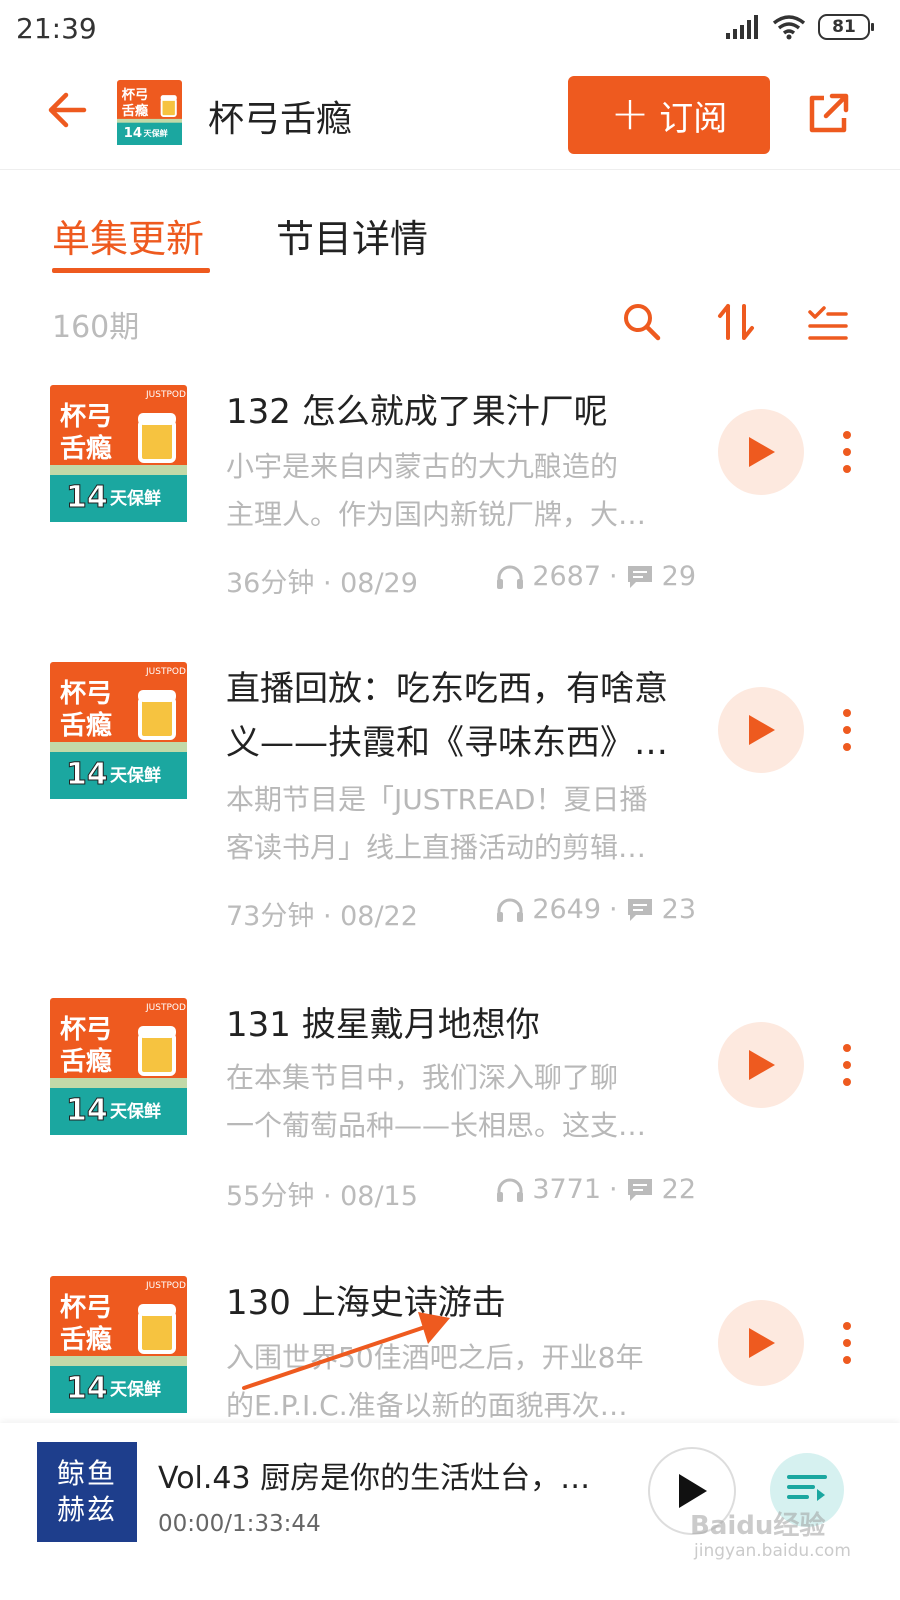  Describe the element at coordinates (846, 27) in the screenshot. I see `battery-indicator: 81` at that location.